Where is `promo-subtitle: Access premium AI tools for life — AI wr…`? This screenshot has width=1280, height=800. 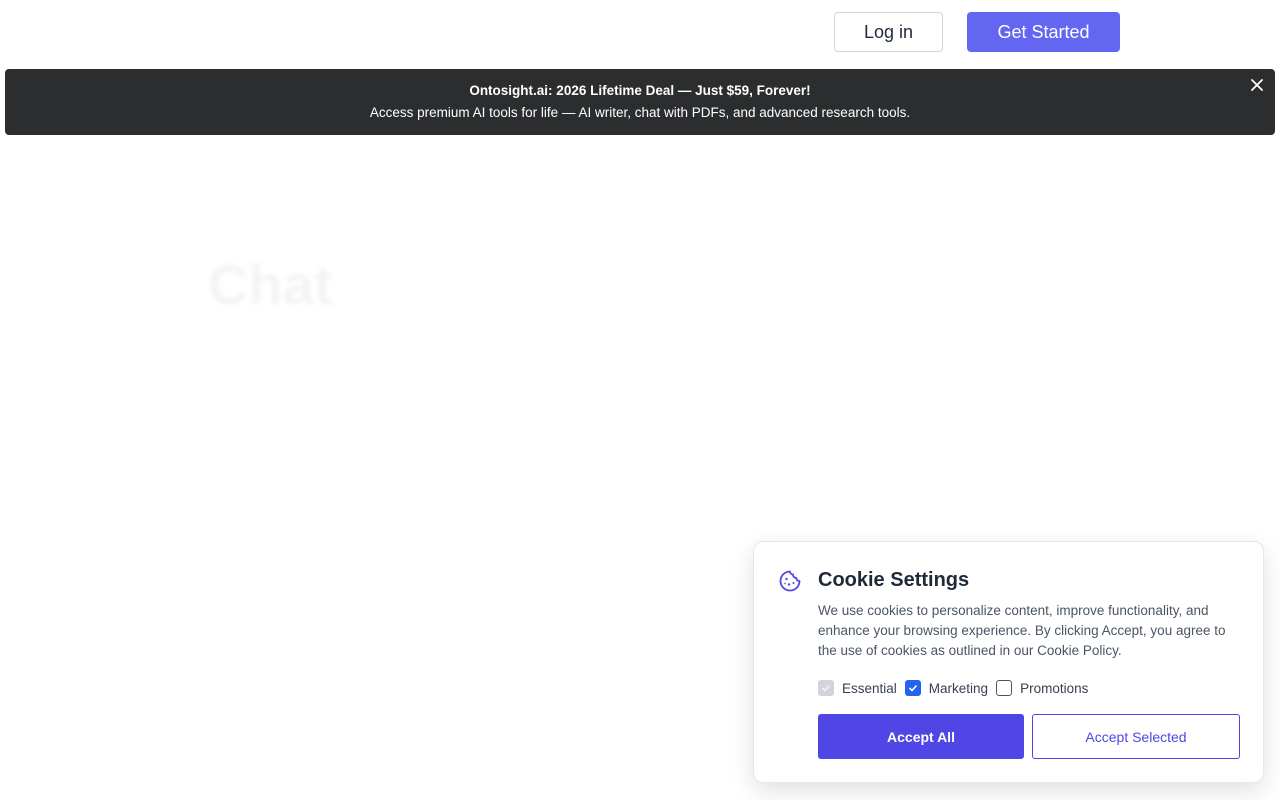
promo-subtitle: Access premium AI tools for life — AI wr… is located at coordinates (640, 112).